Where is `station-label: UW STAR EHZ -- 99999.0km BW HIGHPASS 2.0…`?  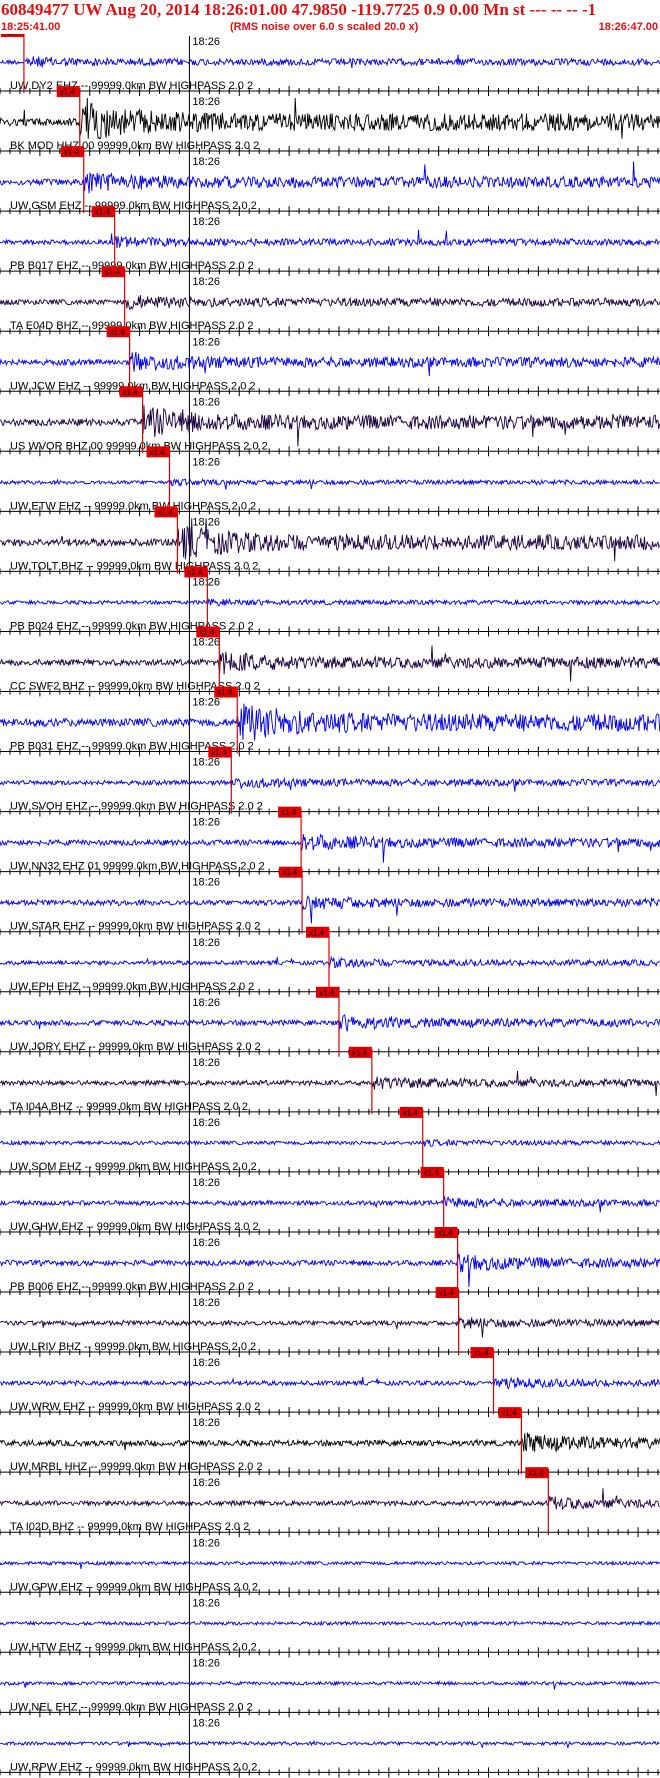
station-label: UW STAR EHZ -- 99999.0km BW HIGHPASS 2.0… is located at coordinates (135, 927).